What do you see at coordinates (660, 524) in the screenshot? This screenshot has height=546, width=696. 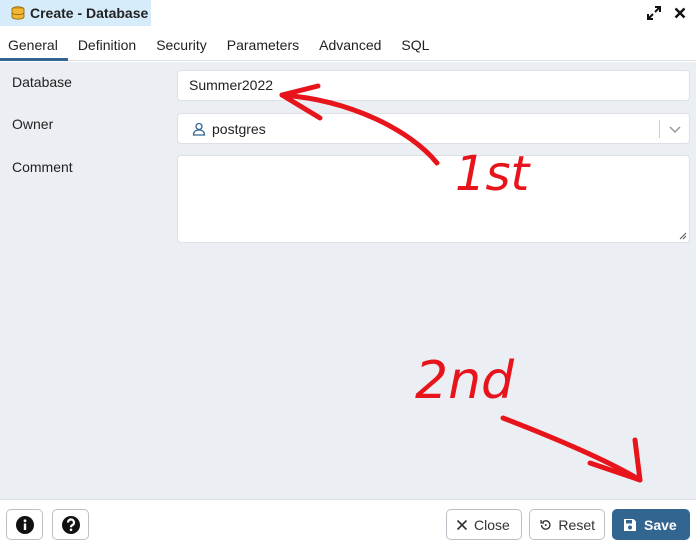 I see `save-button-label: Save` at bounding box center [660, 524].